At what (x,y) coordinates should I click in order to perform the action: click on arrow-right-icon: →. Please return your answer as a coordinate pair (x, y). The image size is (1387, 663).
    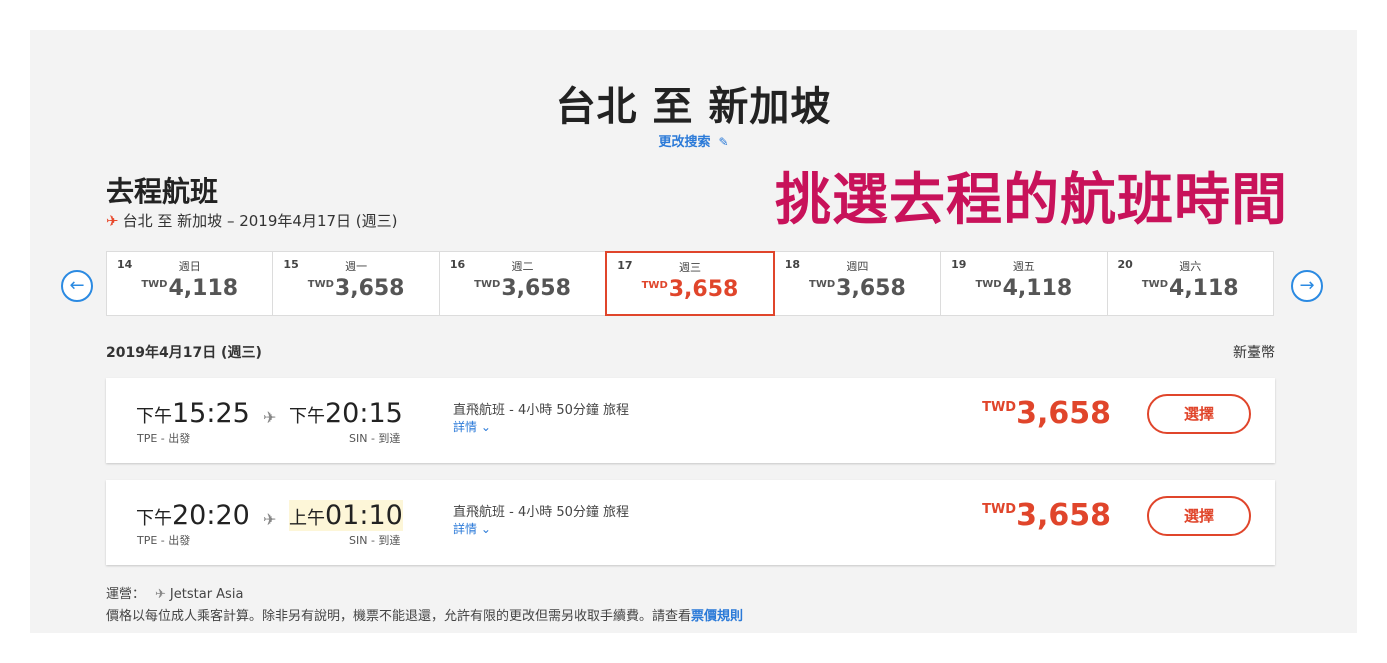
    Looking at the image, I should click on (1306, 285).